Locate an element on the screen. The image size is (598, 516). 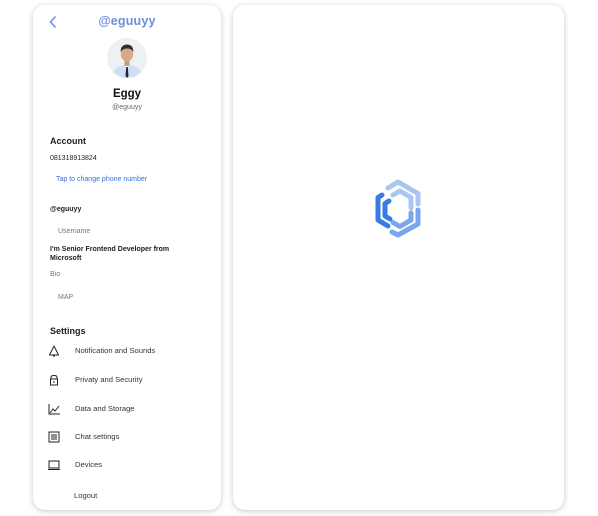
laptop-icon is located at coordinates (54, 465).